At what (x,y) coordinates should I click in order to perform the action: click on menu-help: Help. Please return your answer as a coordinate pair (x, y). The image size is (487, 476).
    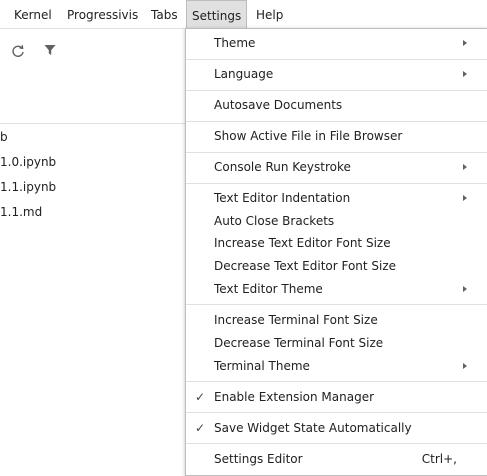
    Looking at the image, I should click on (269, 14).